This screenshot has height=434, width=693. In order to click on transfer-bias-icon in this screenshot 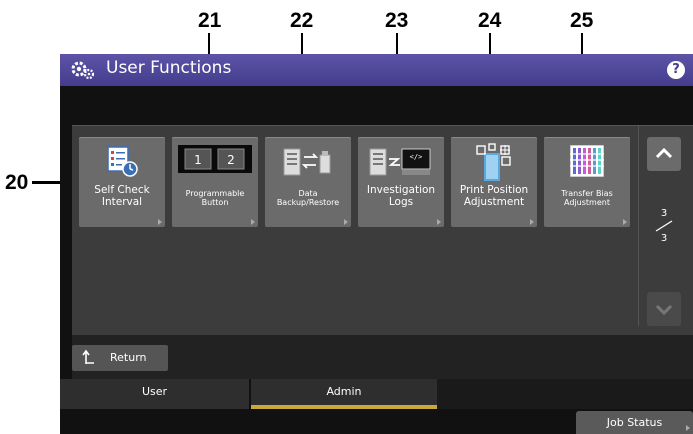, I will do `click(587, 161)`.